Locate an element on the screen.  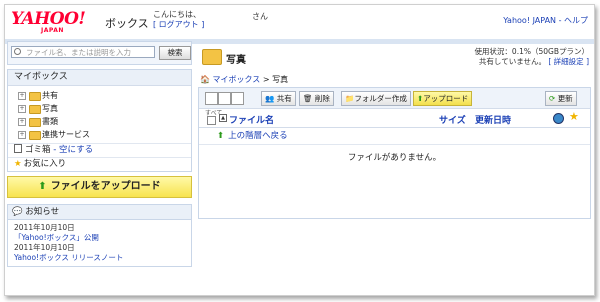
tree-item-label: 写真 is located at coordinates (50, 108).